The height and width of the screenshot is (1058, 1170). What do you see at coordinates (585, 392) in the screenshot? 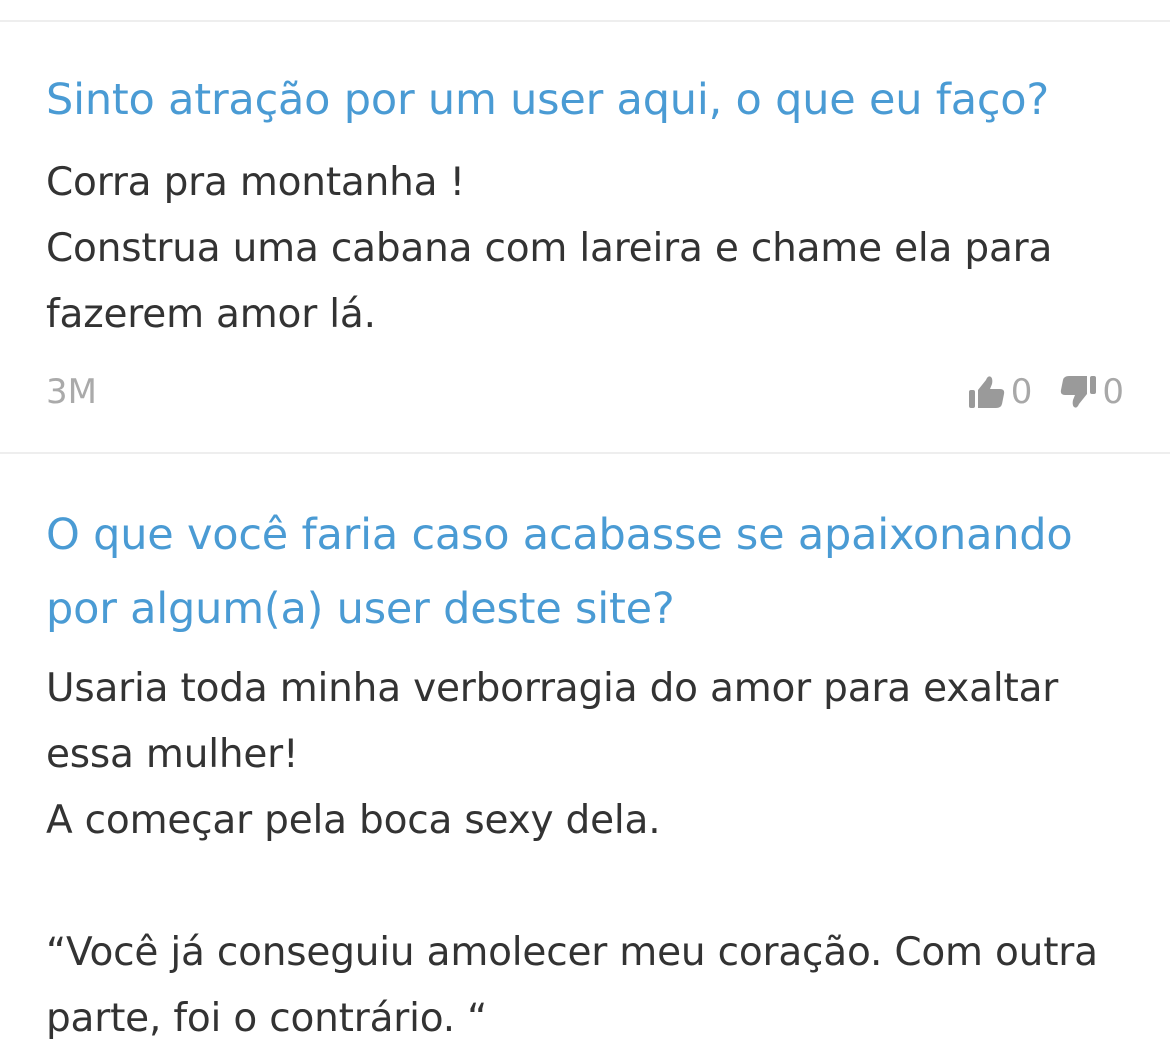
I see `post-meta: 3M 0 0` at bounding box center [585, 392].